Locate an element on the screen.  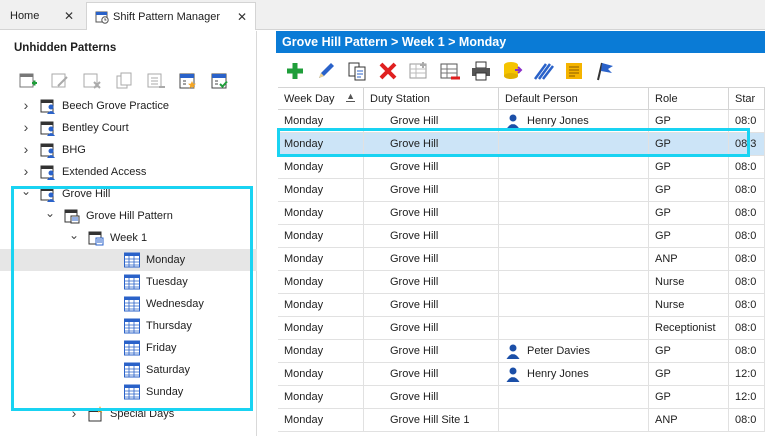
tree-item-bhg: › BHG is located at coordinates (128, 150).